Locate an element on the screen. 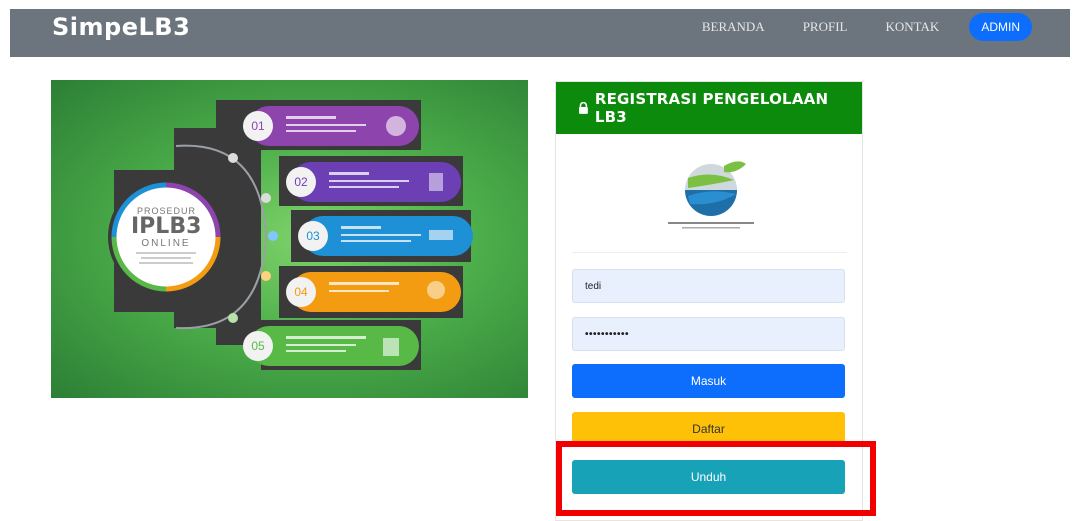 The width and height of the screenshot is (1075, 521). infographic-title-bottom: ONLINE is located at coordinates (166, 243).